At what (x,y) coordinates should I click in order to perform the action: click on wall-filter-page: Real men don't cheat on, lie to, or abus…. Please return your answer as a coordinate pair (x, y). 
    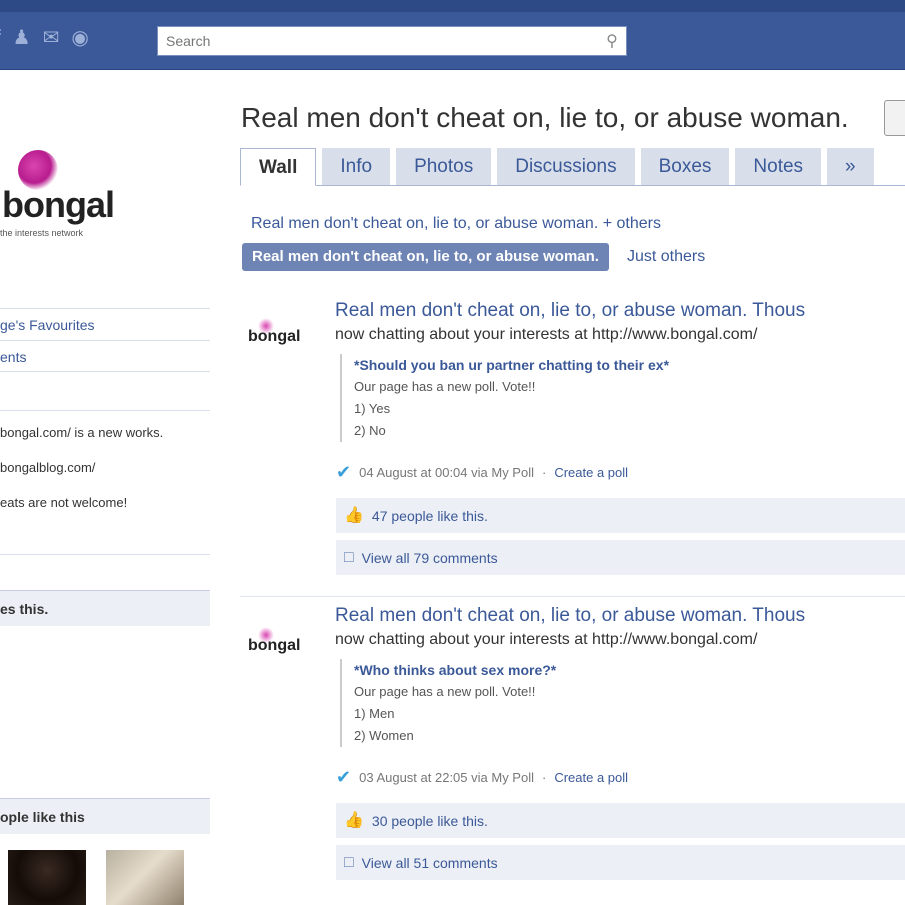
    Looking at the image, I should click on (425, 257).